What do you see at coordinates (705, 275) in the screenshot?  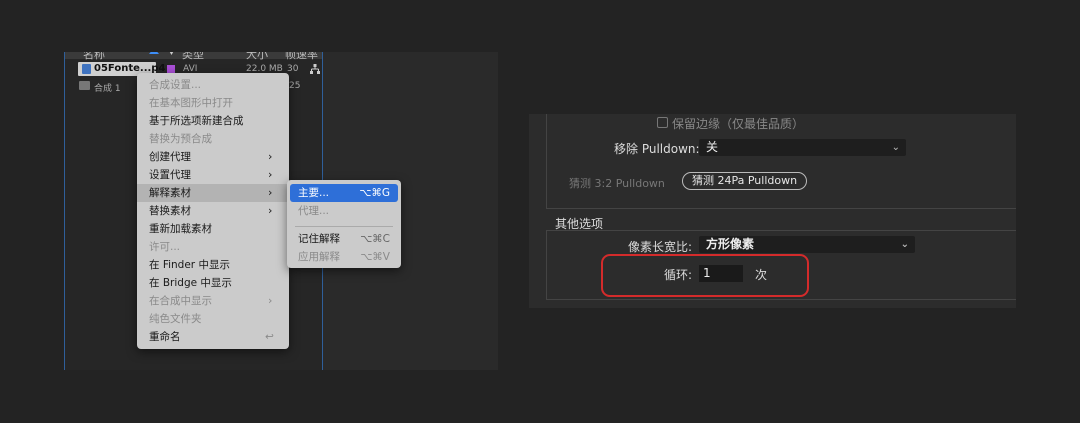 I see `annotation-highlight-box` at bounding box center [705, 275].